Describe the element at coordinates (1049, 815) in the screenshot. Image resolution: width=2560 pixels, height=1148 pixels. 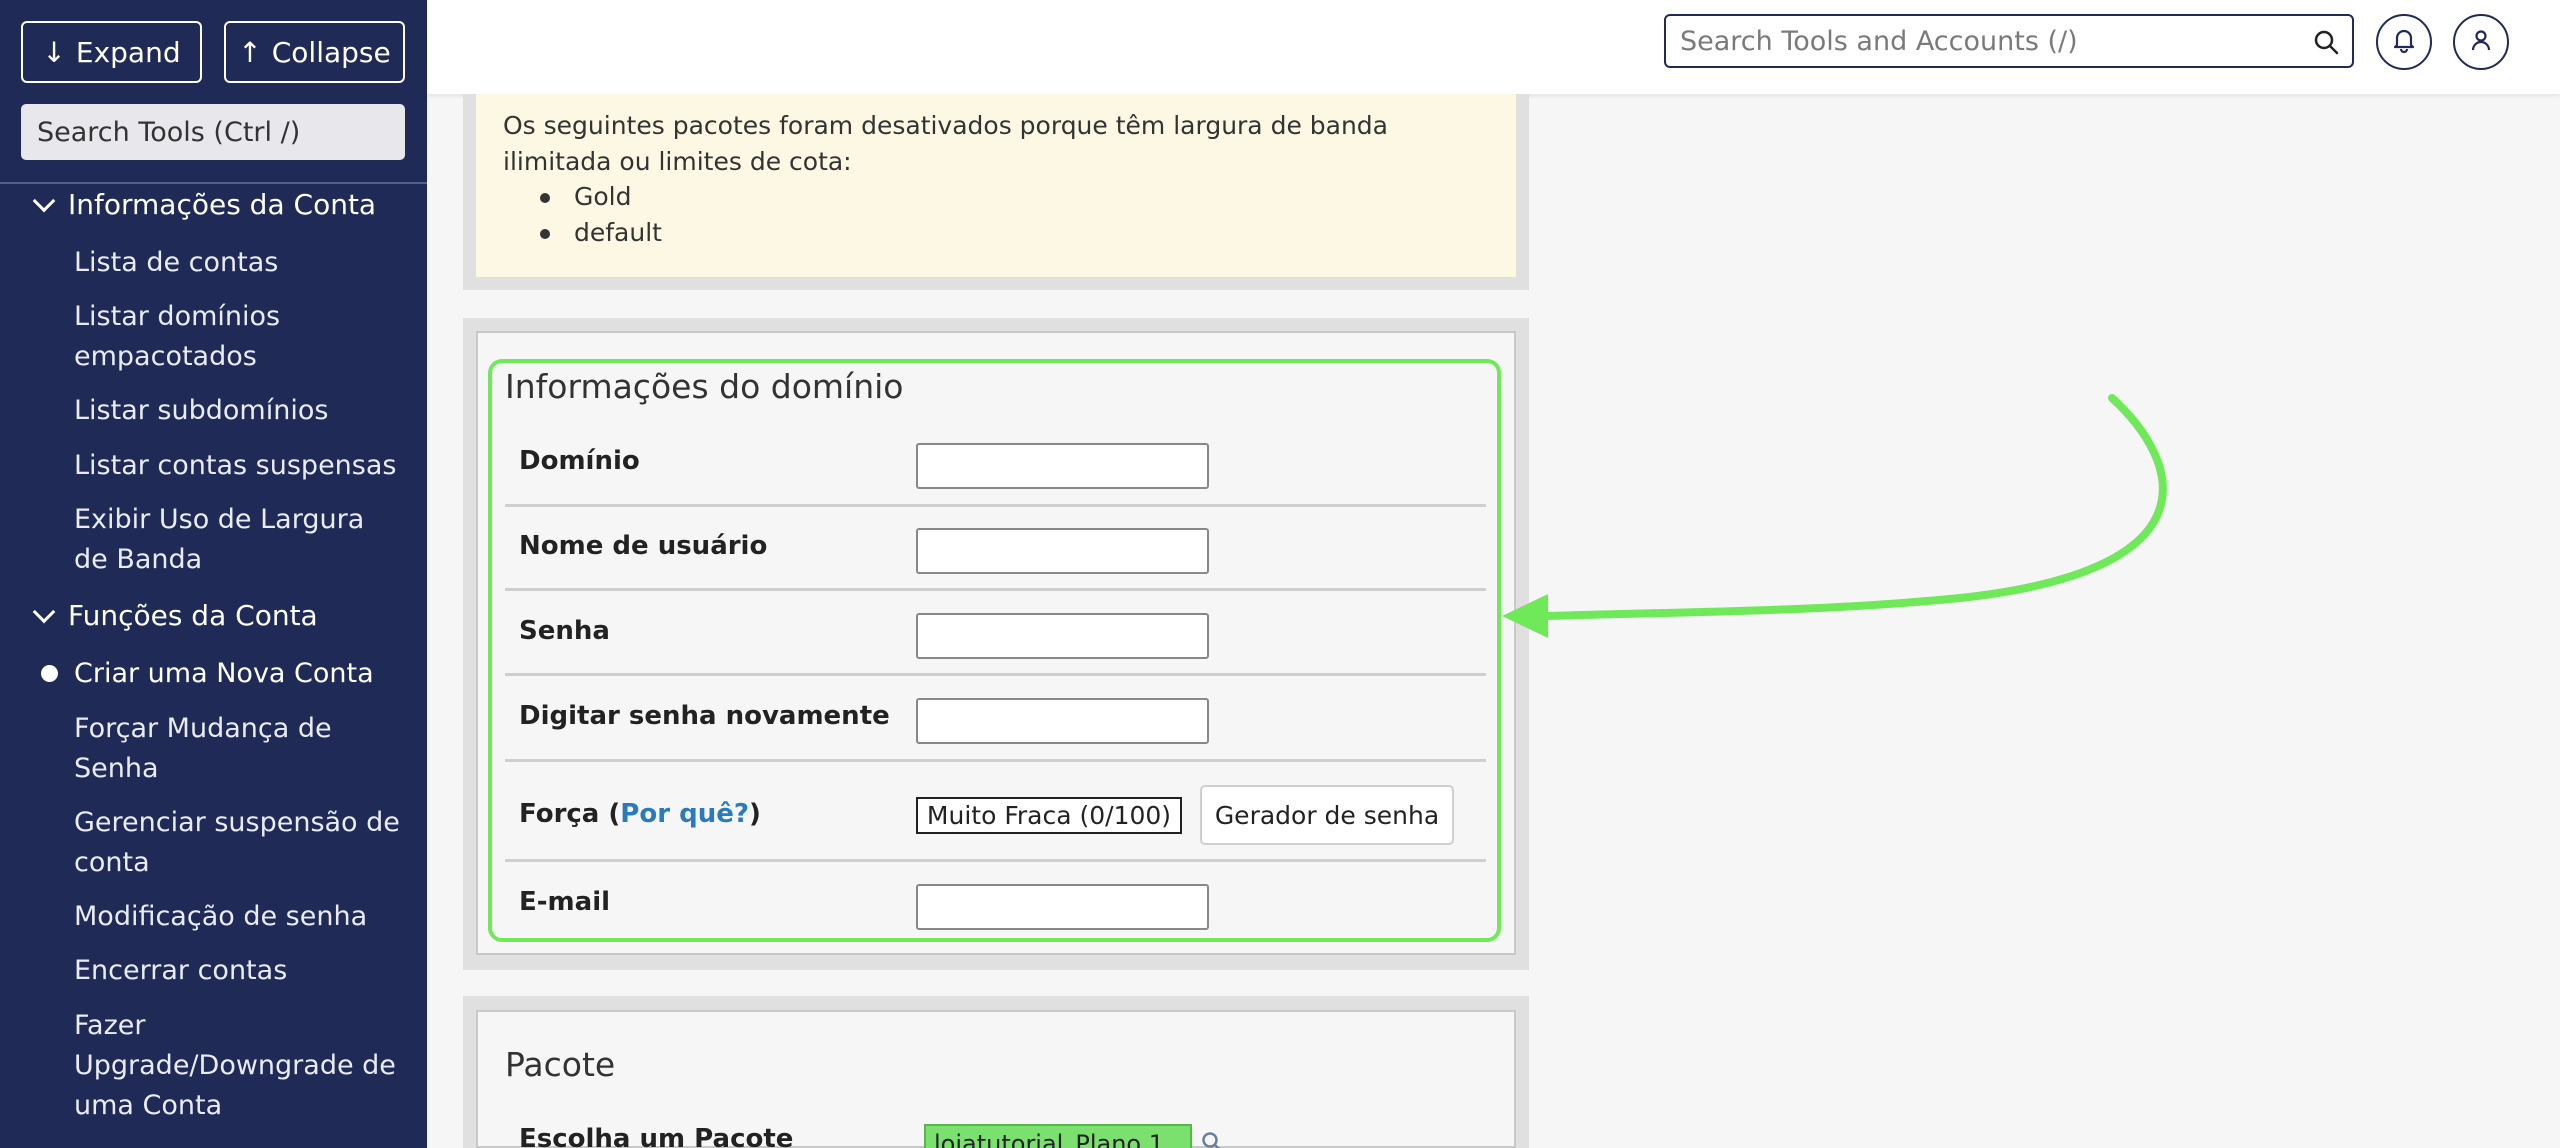
I see `password-strength-meter: Muito Fraca (0/100)` at that location.